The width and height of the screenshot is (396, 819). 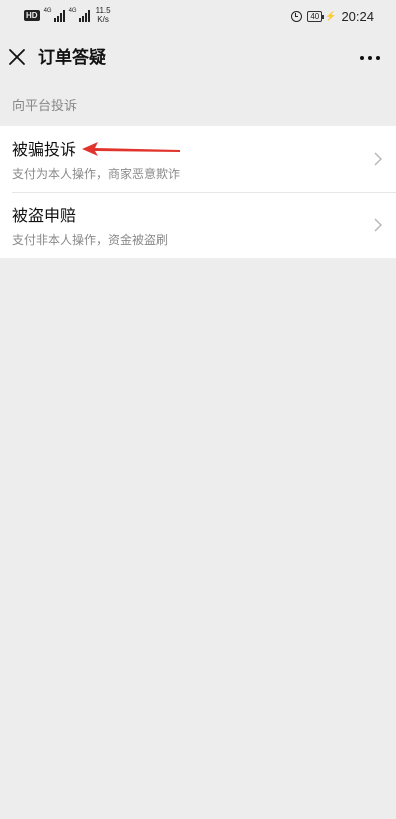 What do you see at coordinates (45, 106) in the screenshot?
I see `section-title: 向平台投诉` at bounding box center [45, 106].